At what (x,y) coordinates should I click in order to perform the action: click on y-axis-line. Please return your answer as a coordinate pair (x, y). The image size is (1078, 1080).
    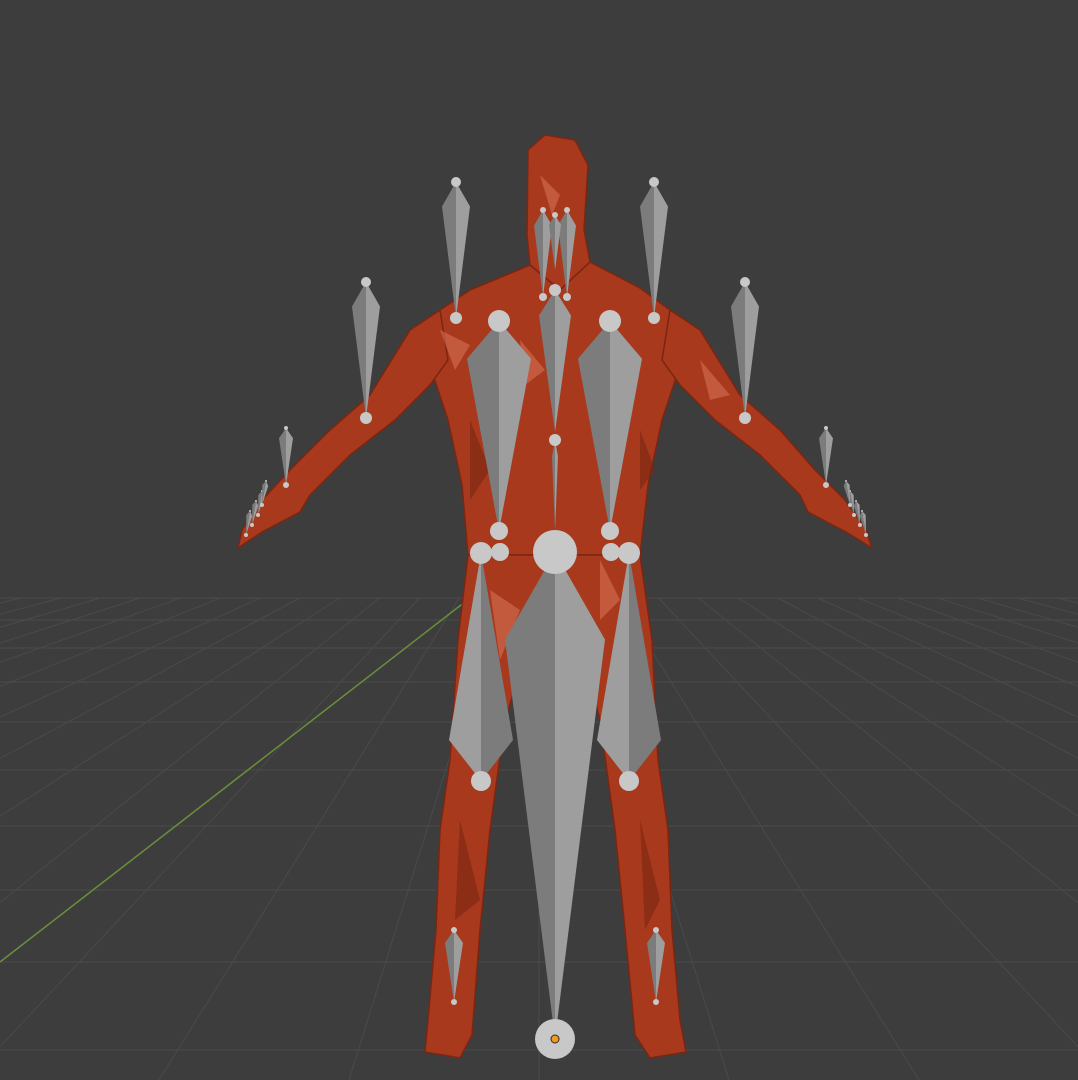
    Looking at the image, I should click on (235, 780).